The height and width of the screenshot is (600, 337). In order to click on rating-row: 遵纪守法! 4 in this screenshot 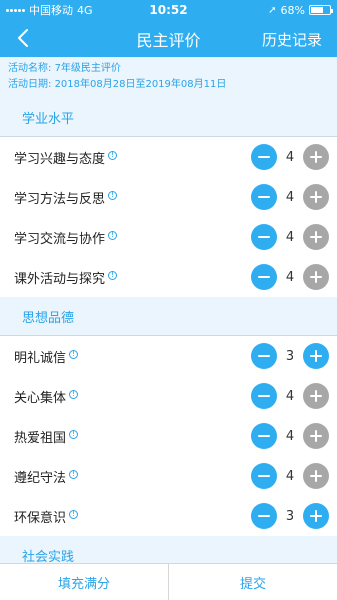, I will do `click(168, 476)`.